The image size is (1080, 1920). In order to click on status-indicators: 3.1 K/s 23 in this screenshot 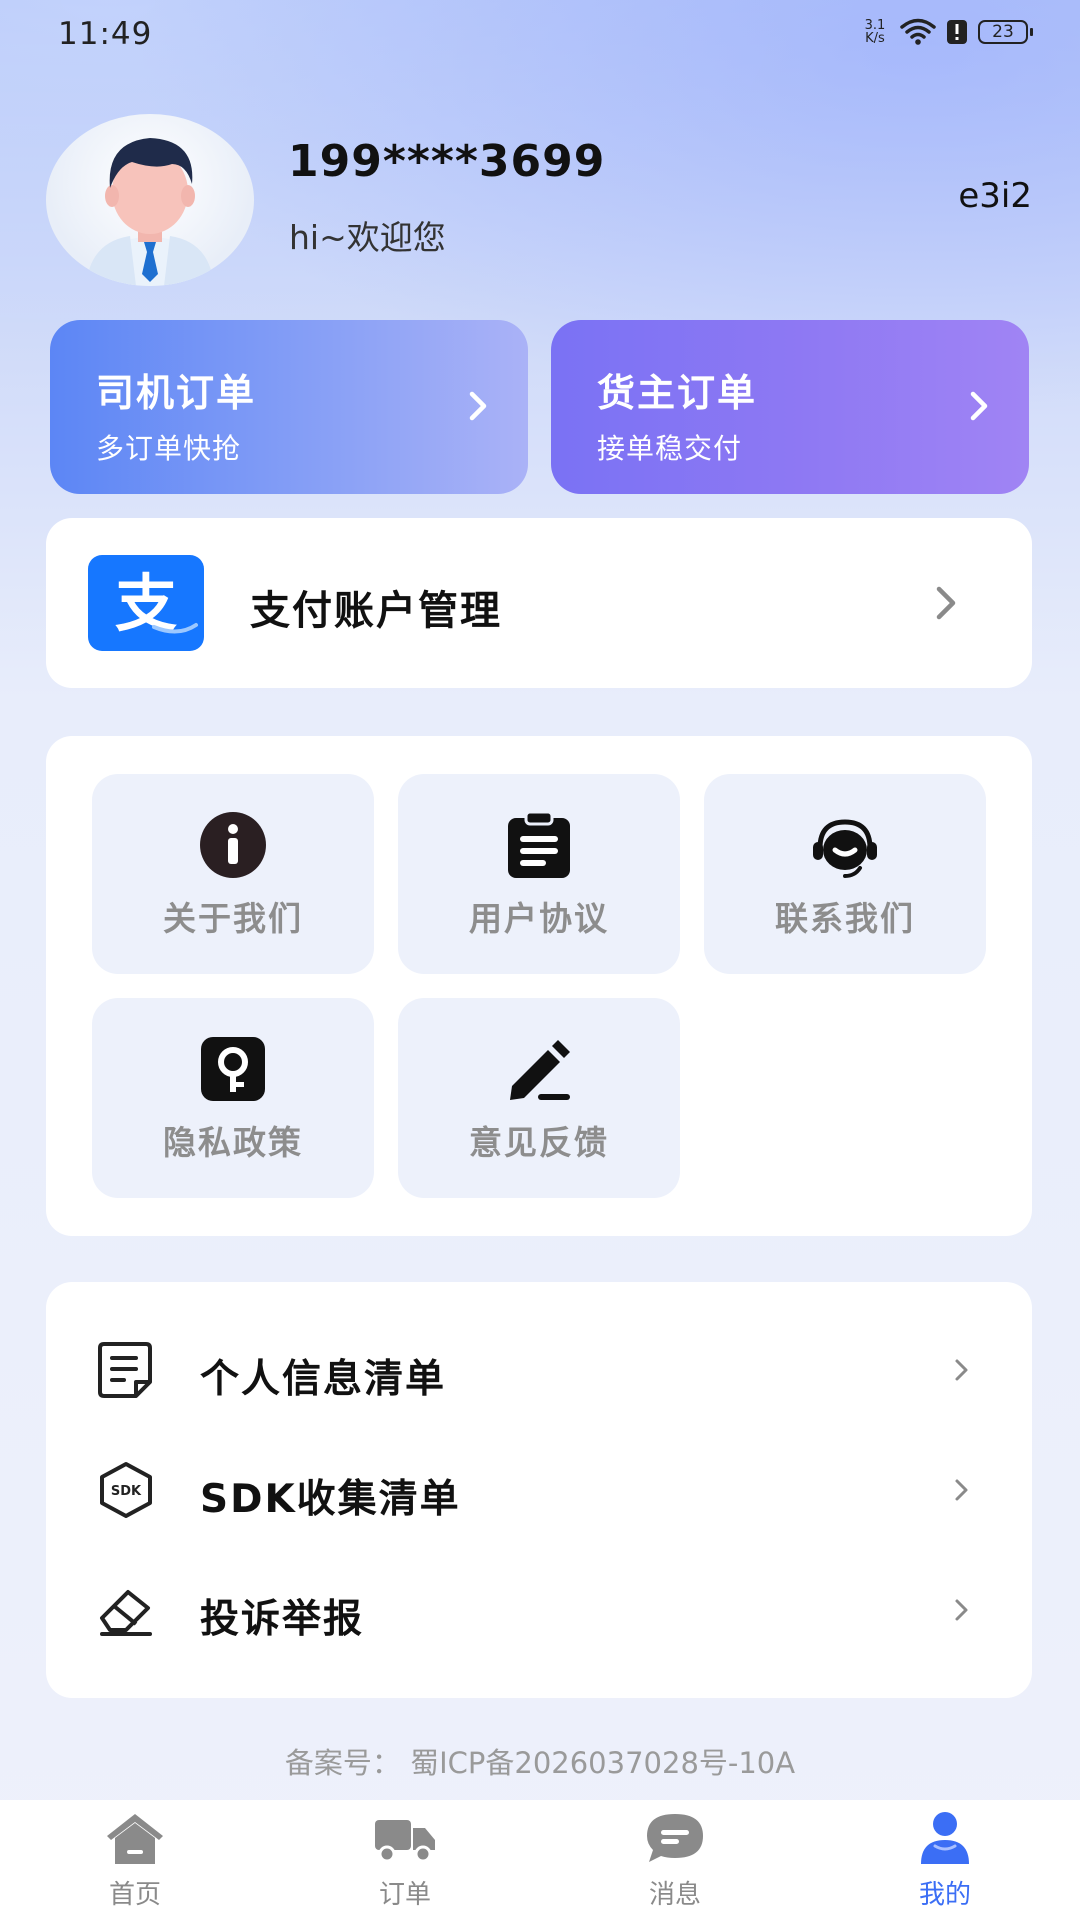, I will do `click(946, 32)`.